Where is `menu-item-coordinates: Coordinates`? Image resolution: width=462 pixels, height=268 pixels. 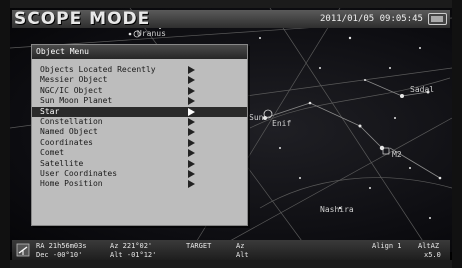
menu-item-coordinates: Coordinates is located at coordinates (139, 143).